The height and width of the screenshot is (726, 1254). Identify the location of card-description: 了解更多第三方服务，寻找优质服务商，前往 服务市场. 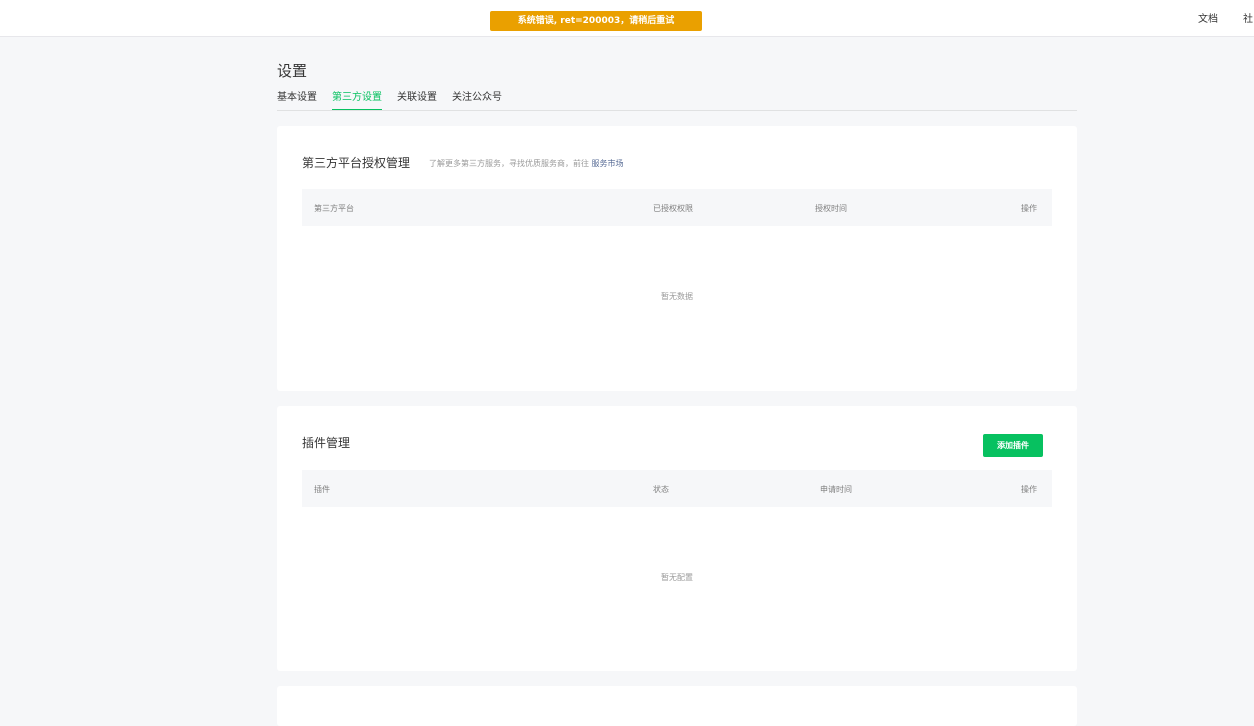
(526, 163).